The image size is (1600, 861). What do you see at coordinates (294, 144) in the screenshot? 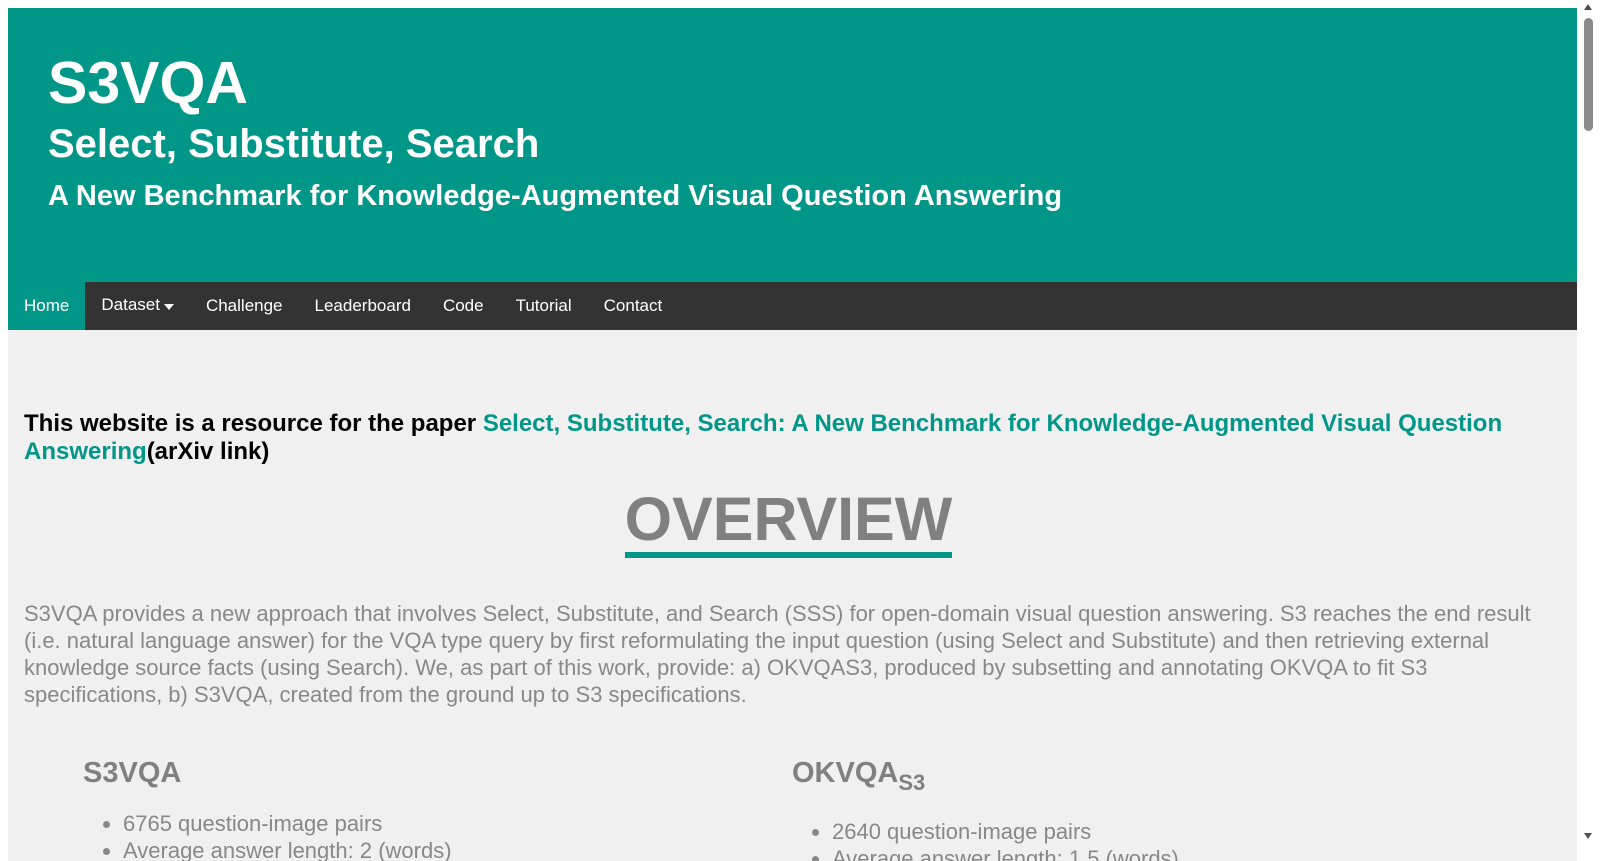
I see `site-subtitle: Select, Substitute, Search` at bounding box center [294, 144].